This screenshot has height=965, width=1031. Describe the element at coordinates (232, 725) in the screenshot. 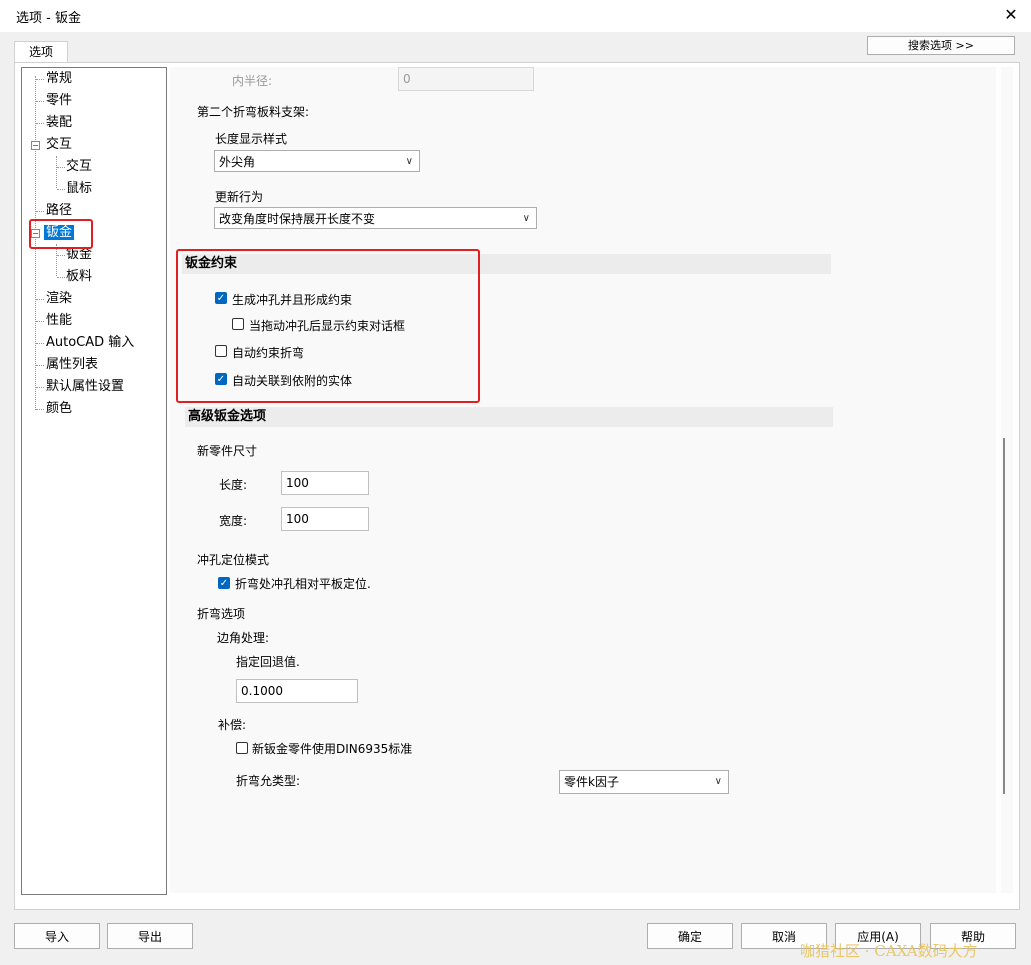

I see `compensation-label: 补偿:` at that location.